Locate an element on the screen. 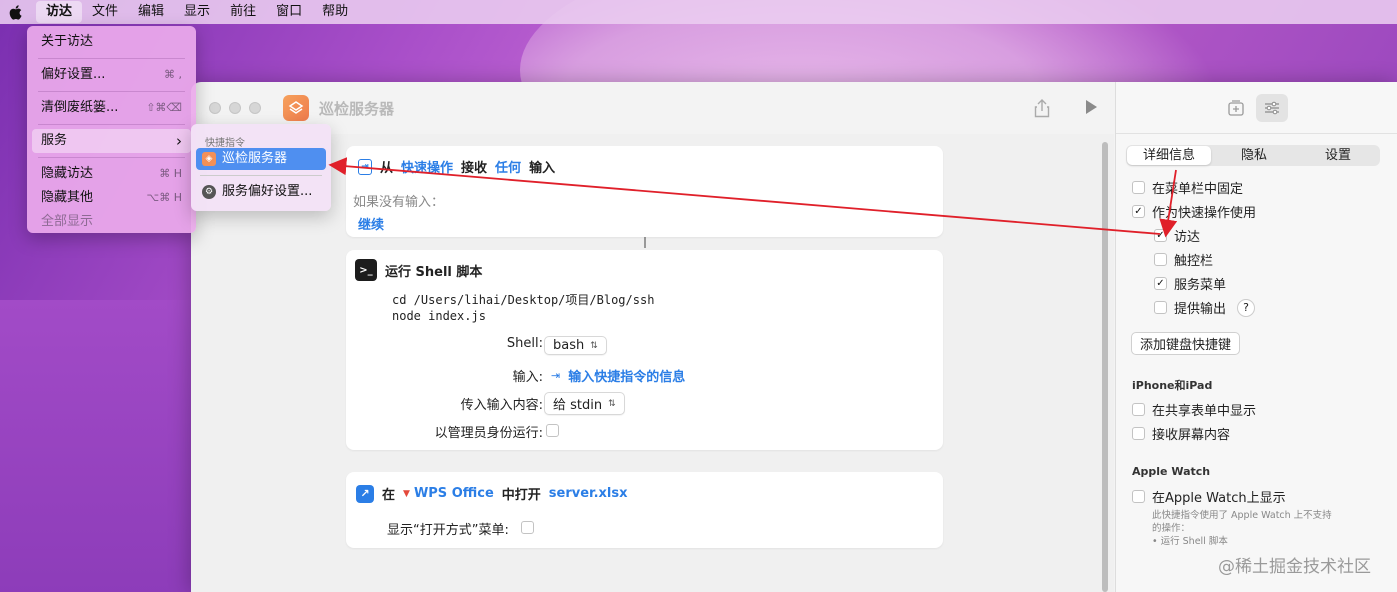 The width and height of the screenshot is (1397, 592). shortcut-layers-icon: ◈ is located at coordinates (209, 159).